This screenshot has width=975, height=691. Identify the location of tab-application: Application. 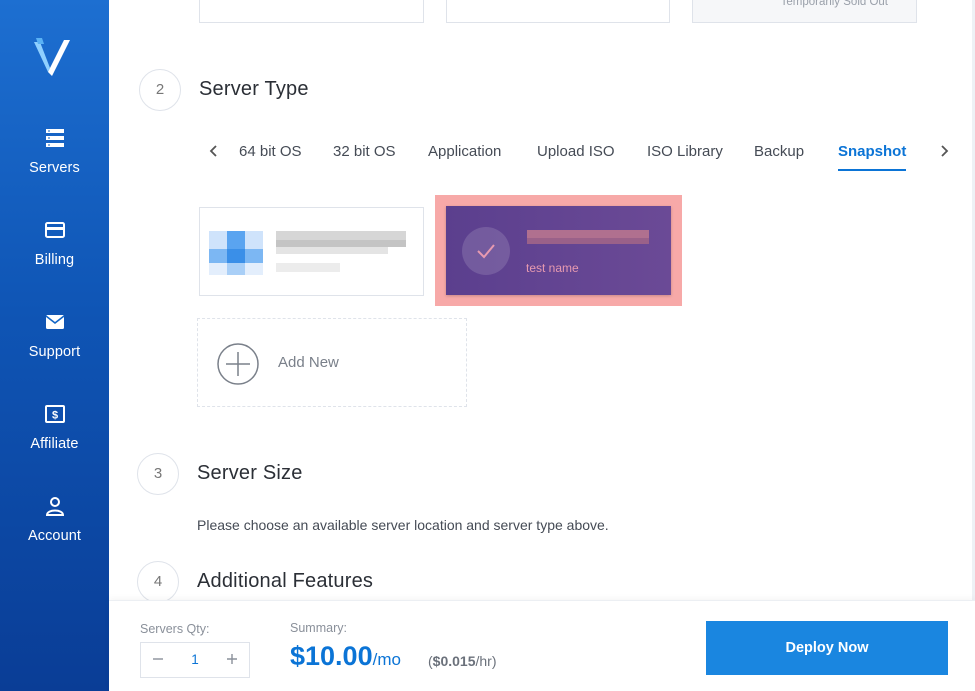
(464, 151).